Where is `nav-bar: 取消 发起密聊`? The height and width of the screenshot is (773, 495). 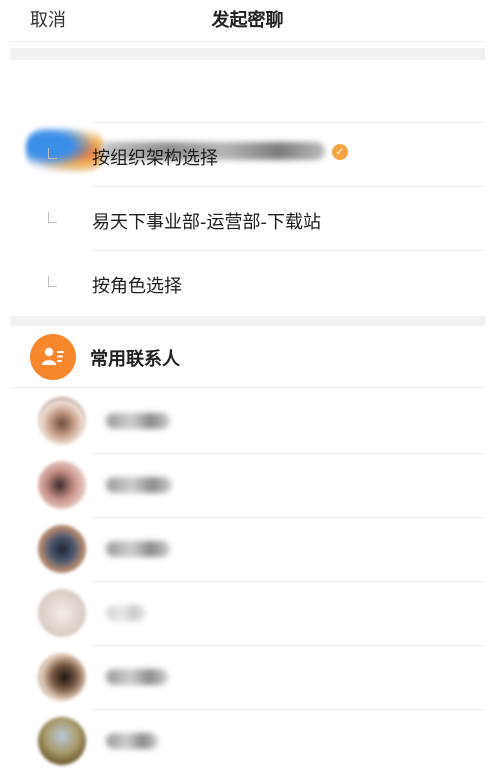 nav-bar: 取消 发起密聊 is located at coordinates (247, 20).